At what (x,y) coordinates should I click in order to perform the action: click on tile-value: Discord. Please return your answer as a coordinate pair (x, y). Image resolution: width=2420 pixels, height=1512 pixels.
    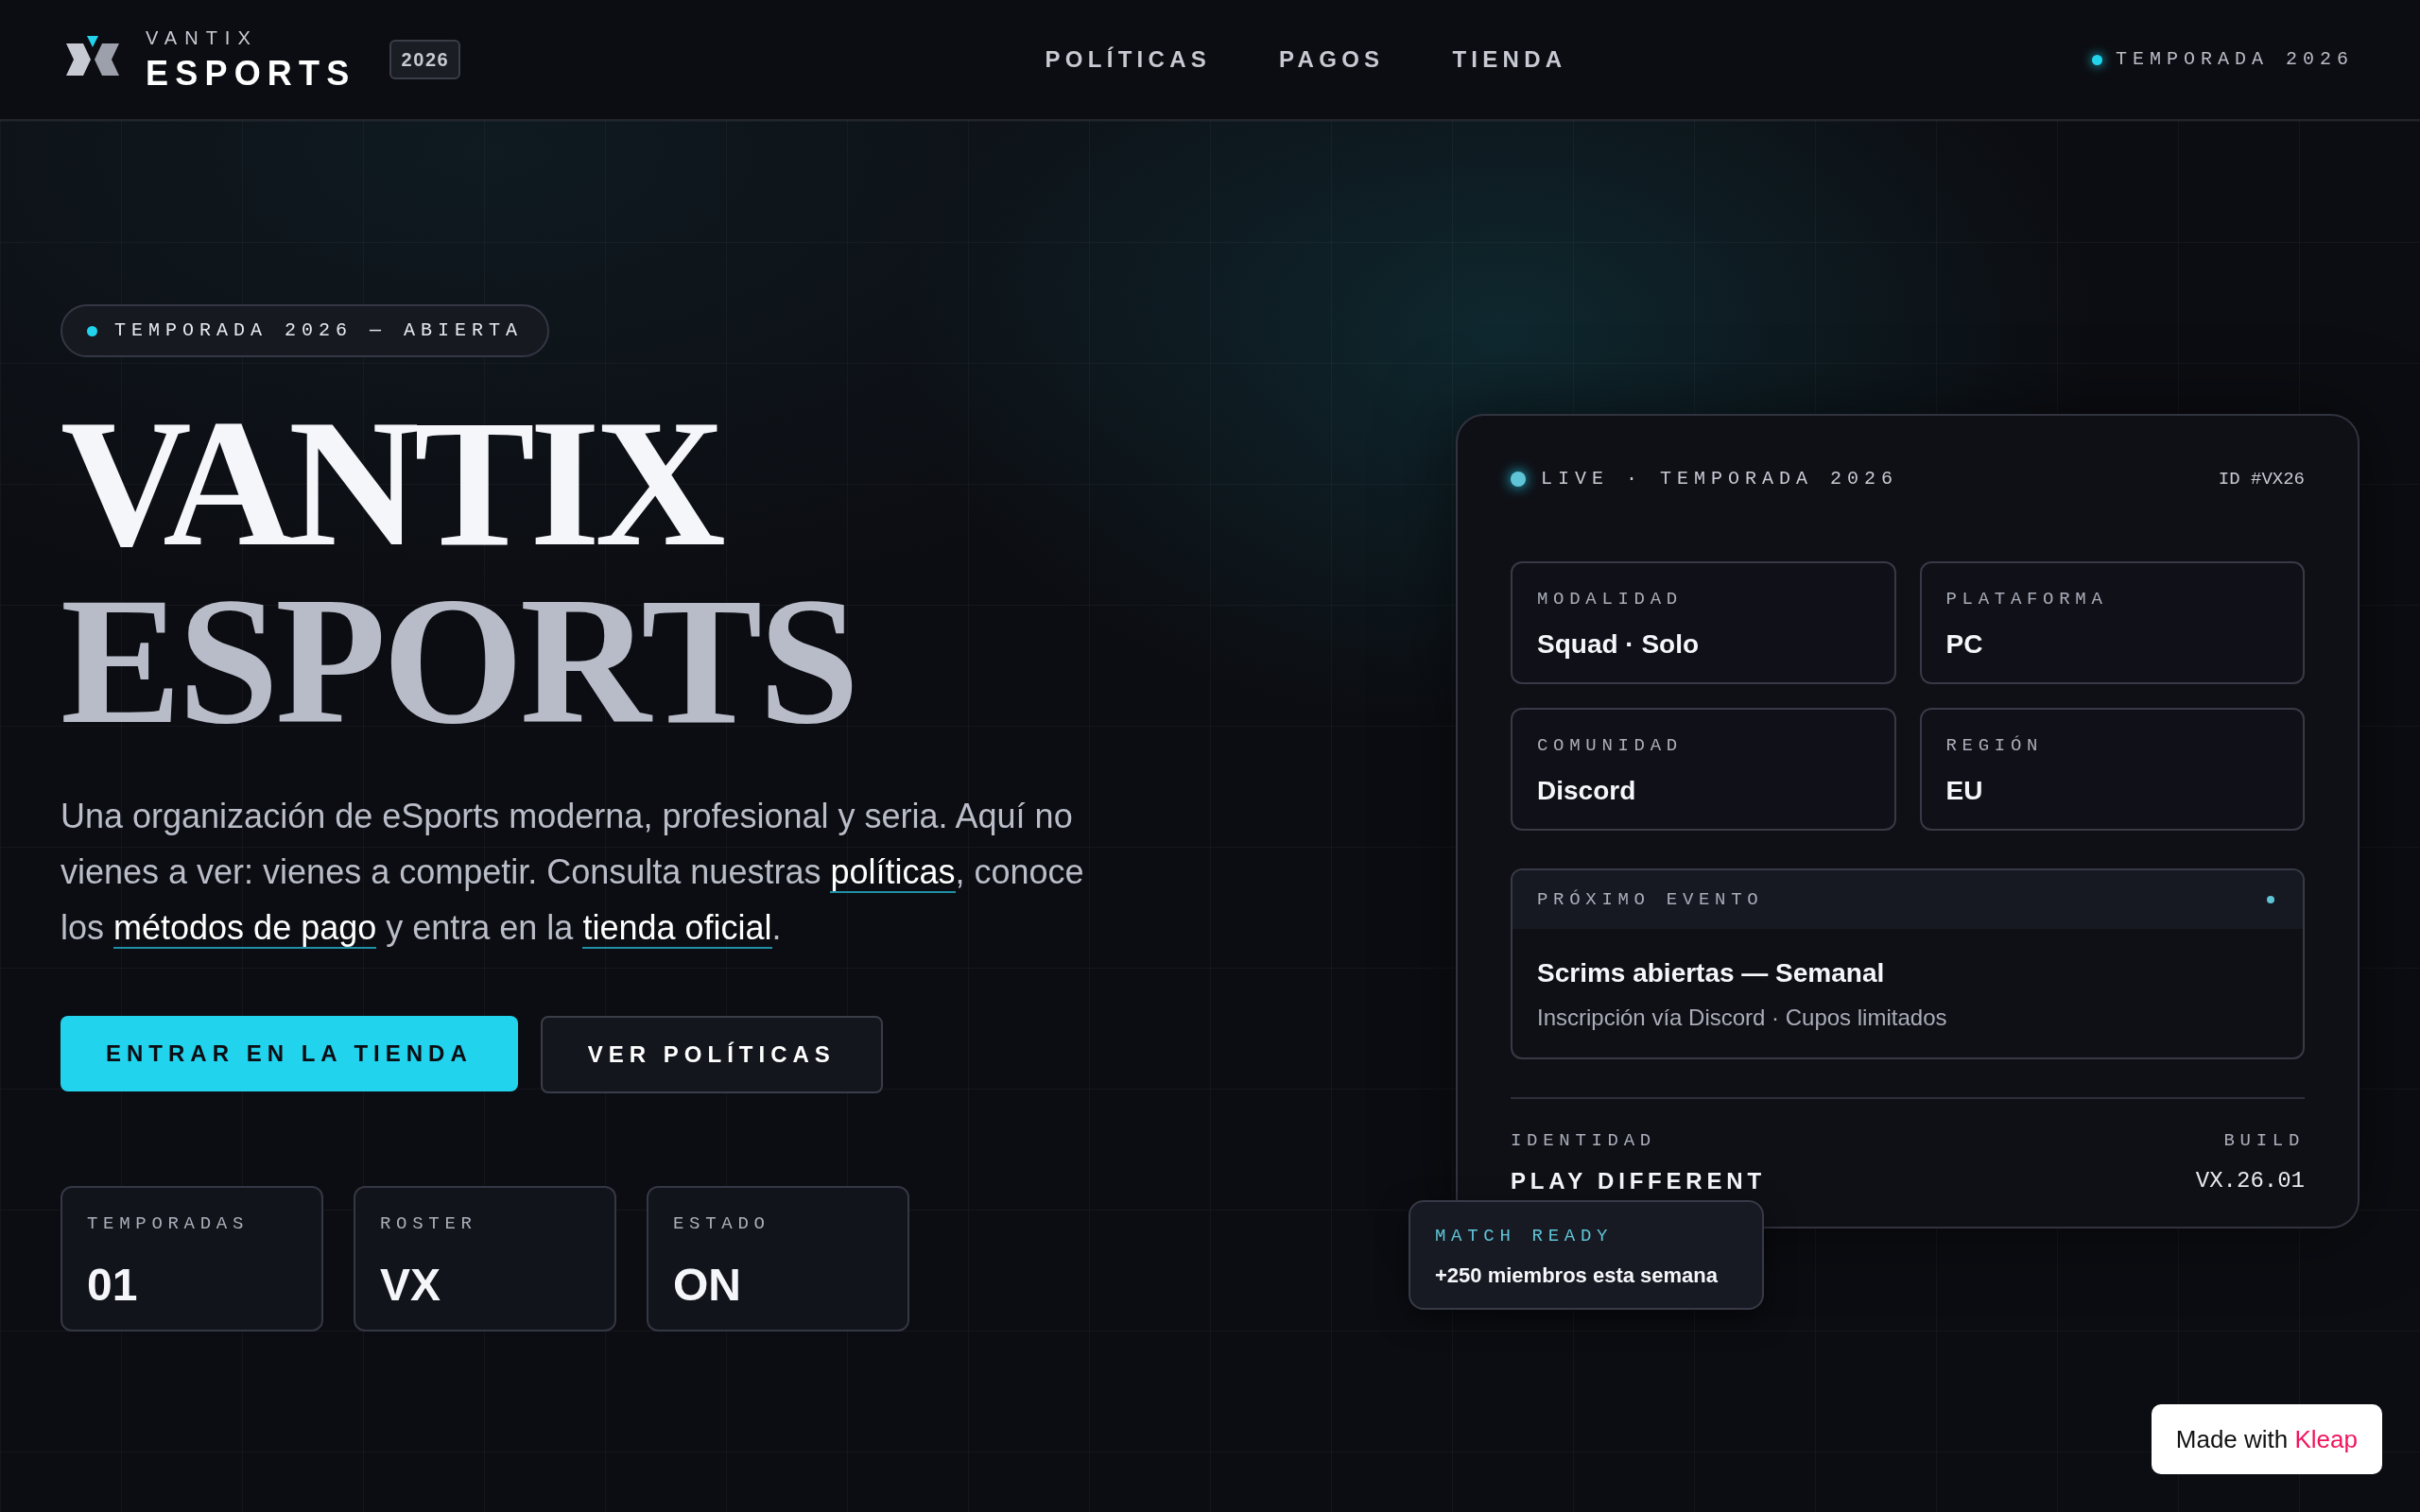
    Looking at the image, I should click on (1587, 790).